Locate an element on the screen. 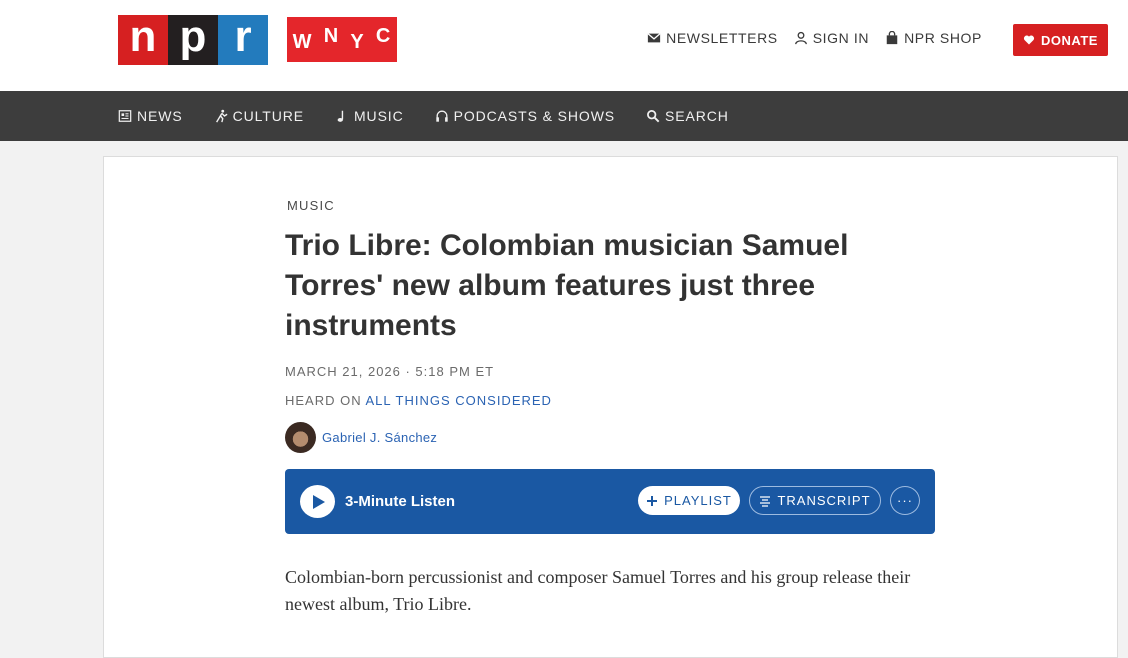  playlist-label: PLAYLIST is located at coordinates (698, 500).